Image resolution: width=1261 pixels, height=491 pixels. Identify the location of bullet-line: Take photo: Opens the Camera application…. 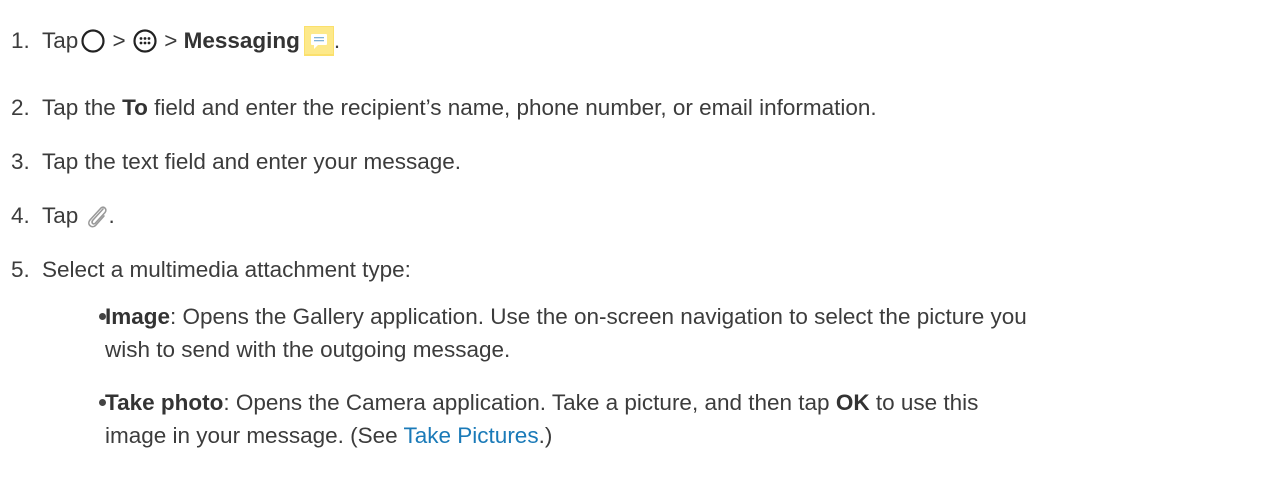
(670, 402).